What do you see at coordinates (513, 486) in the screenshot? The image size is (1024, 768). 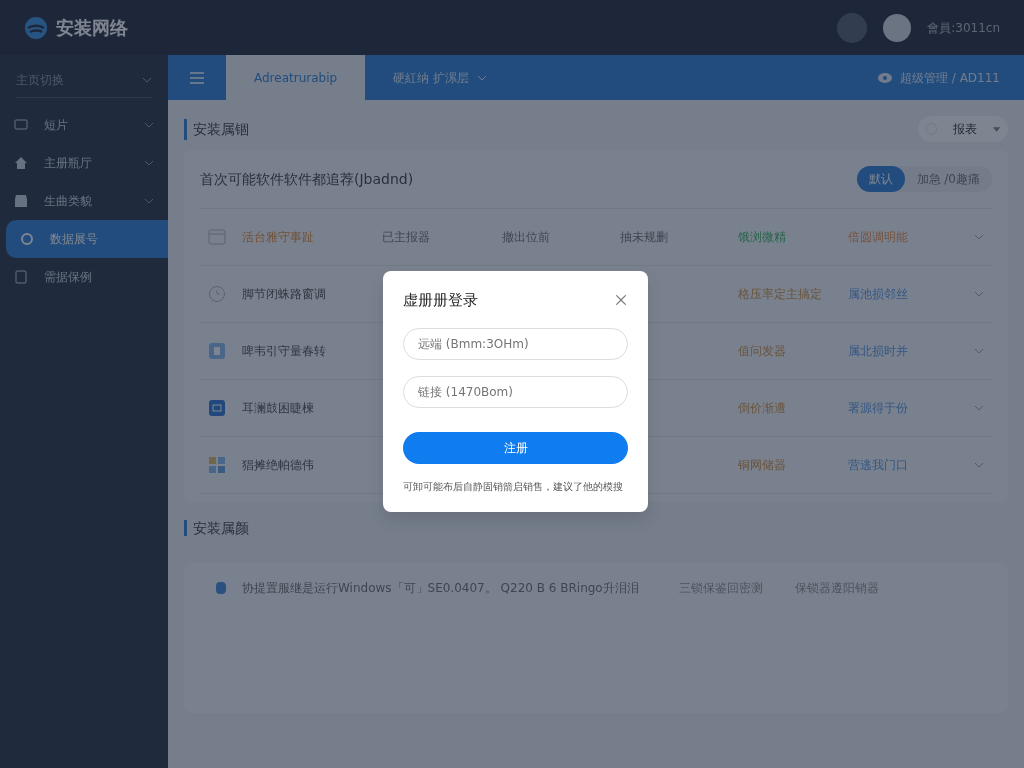 I see `dialog-note: 可卸可能布后自静固销箭启销售，建议了他的模搜` at bounding box center [513, 486].